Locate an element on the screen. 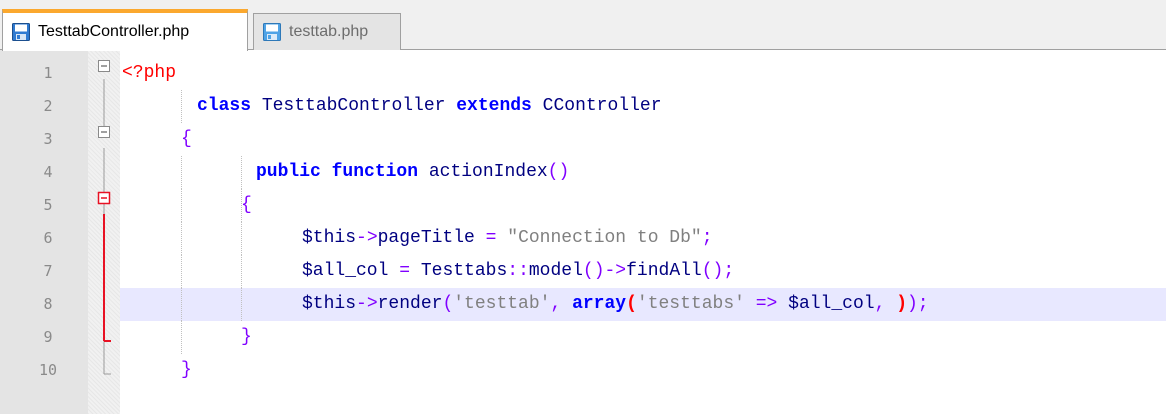 This screenshot has height=414, width=1166. code-line: 3{ is located at coordinates (583, 139).